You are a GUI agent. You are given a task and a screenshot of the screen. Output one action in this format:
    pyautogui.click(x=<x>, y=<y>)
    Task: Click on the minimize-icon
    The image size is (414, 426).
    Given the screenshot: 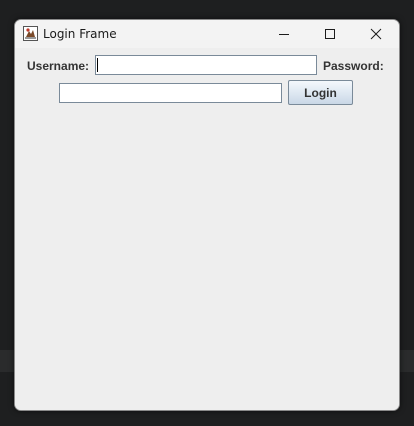 What is the action you would take?
    pyautogui.click(x=284, y=34)
    